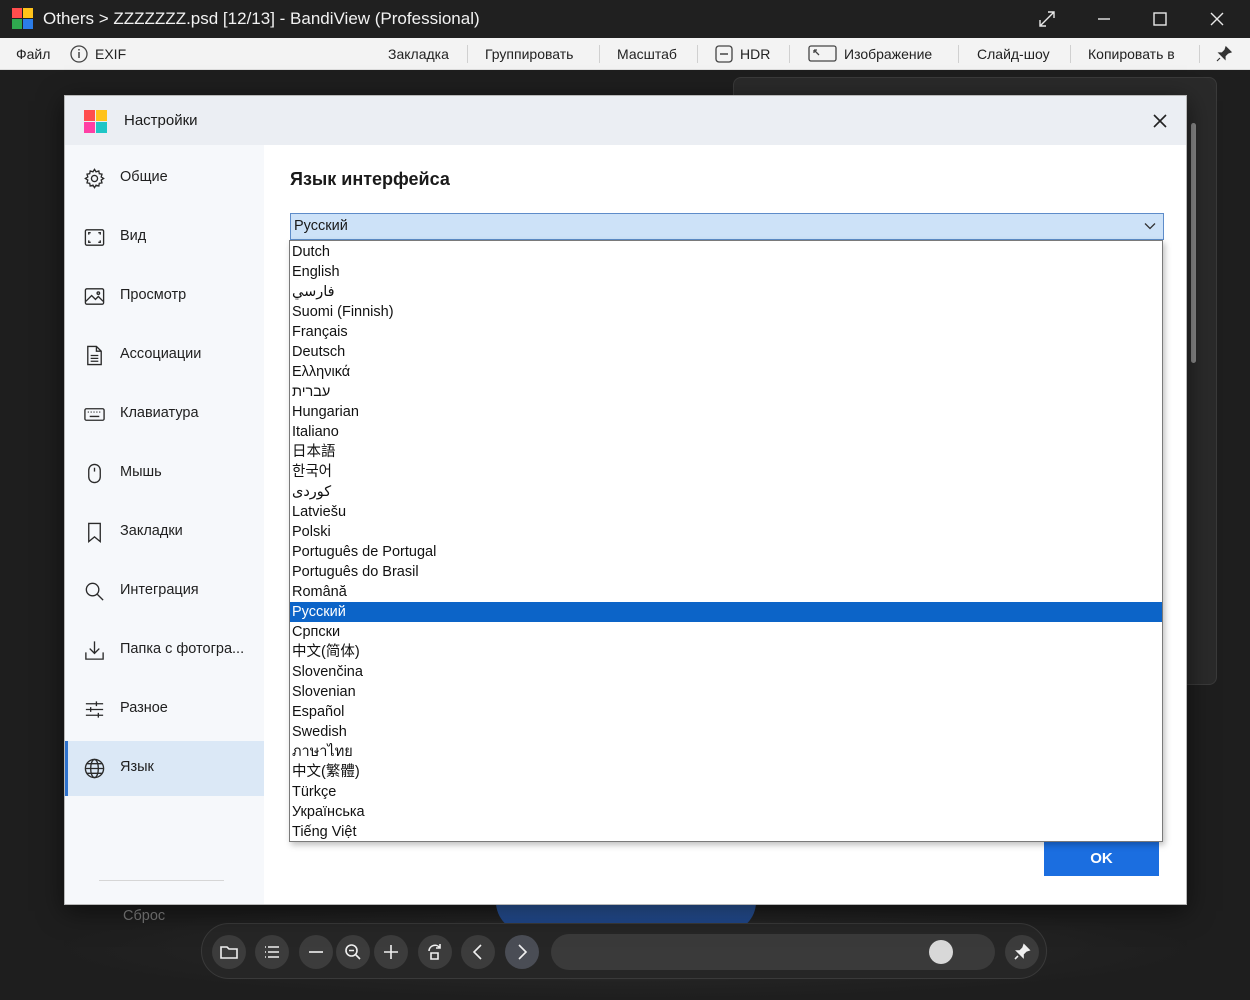 The image size is (1250, 1000). I want to click on menu-exif-label: EXIF, so click(111, 54).